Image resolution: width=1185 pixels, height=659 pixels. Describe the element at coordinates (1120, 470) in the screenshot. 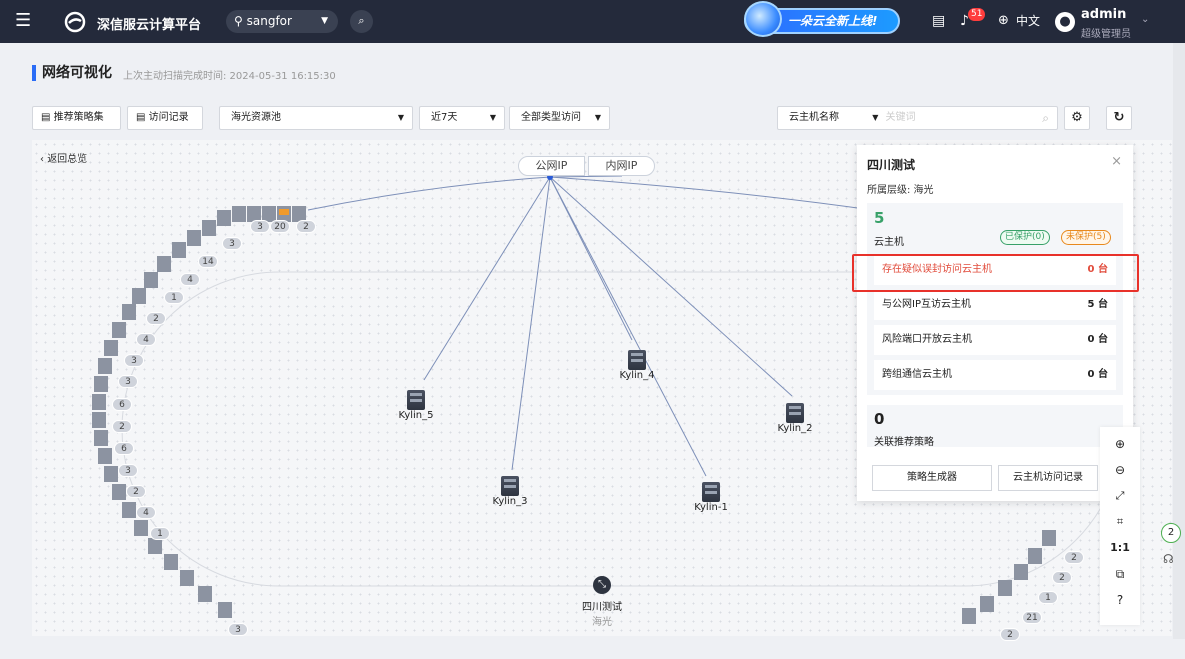

I see `zoom-out-icon: ⊖` at that location.